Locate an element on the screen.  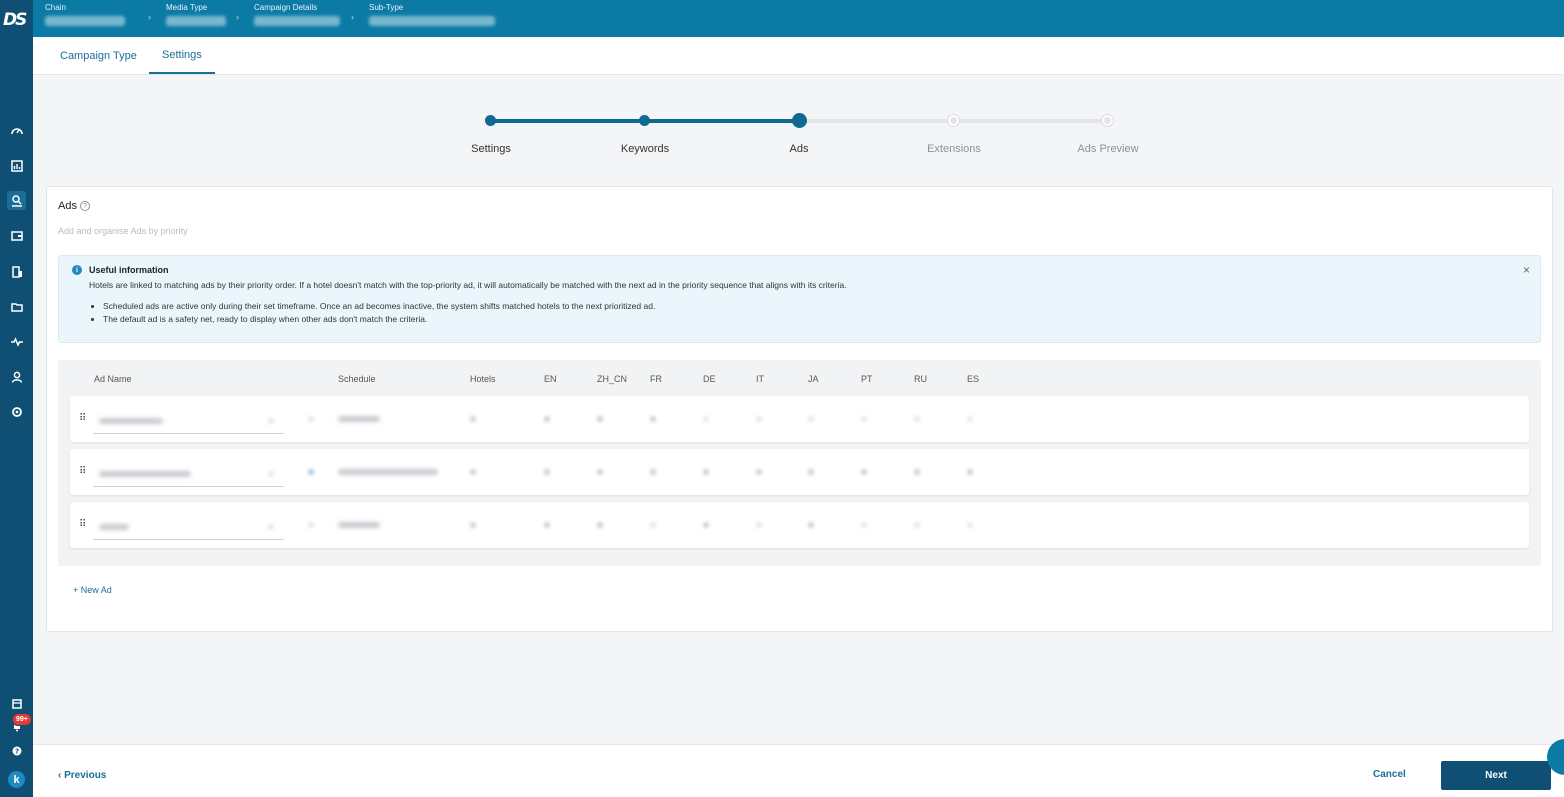
column-header-ja: JA is located at coordinates (813, 379).